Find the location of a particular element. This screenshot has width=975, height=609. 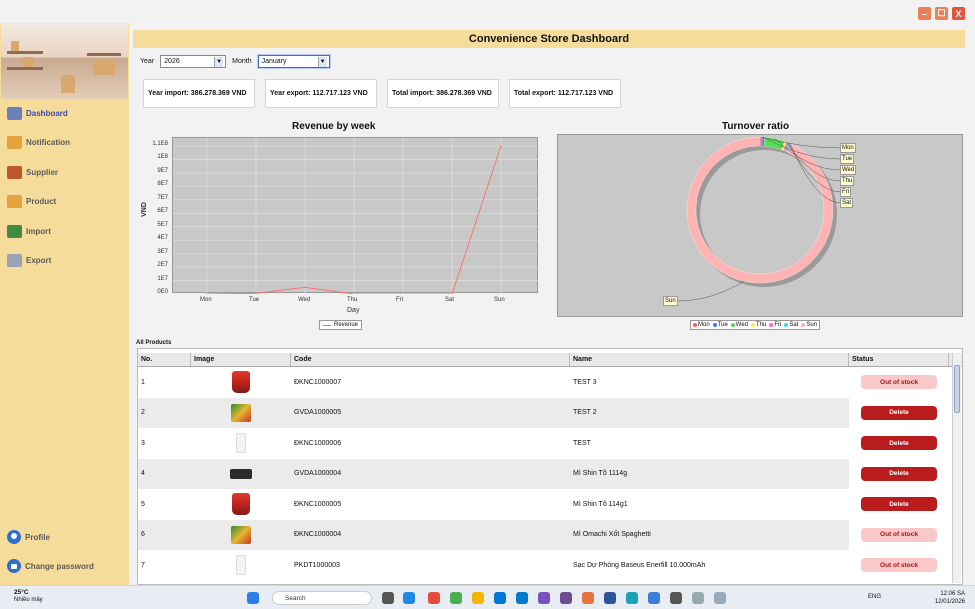

product-code: ĐKNC1000007 is located at coordinates (318, 382).